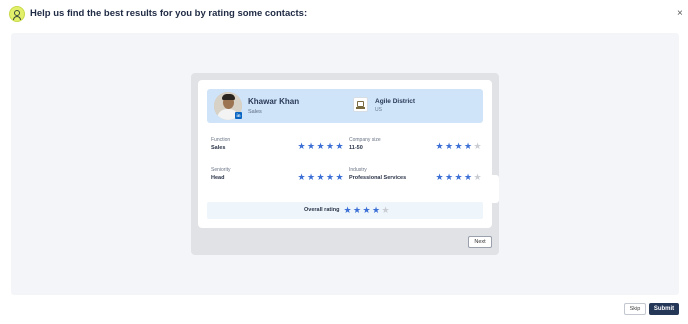 The image size is (688, 324). Describe the element at coordinates (664, 309) in the screenshot. I see `submit-button: Submit` at that location.